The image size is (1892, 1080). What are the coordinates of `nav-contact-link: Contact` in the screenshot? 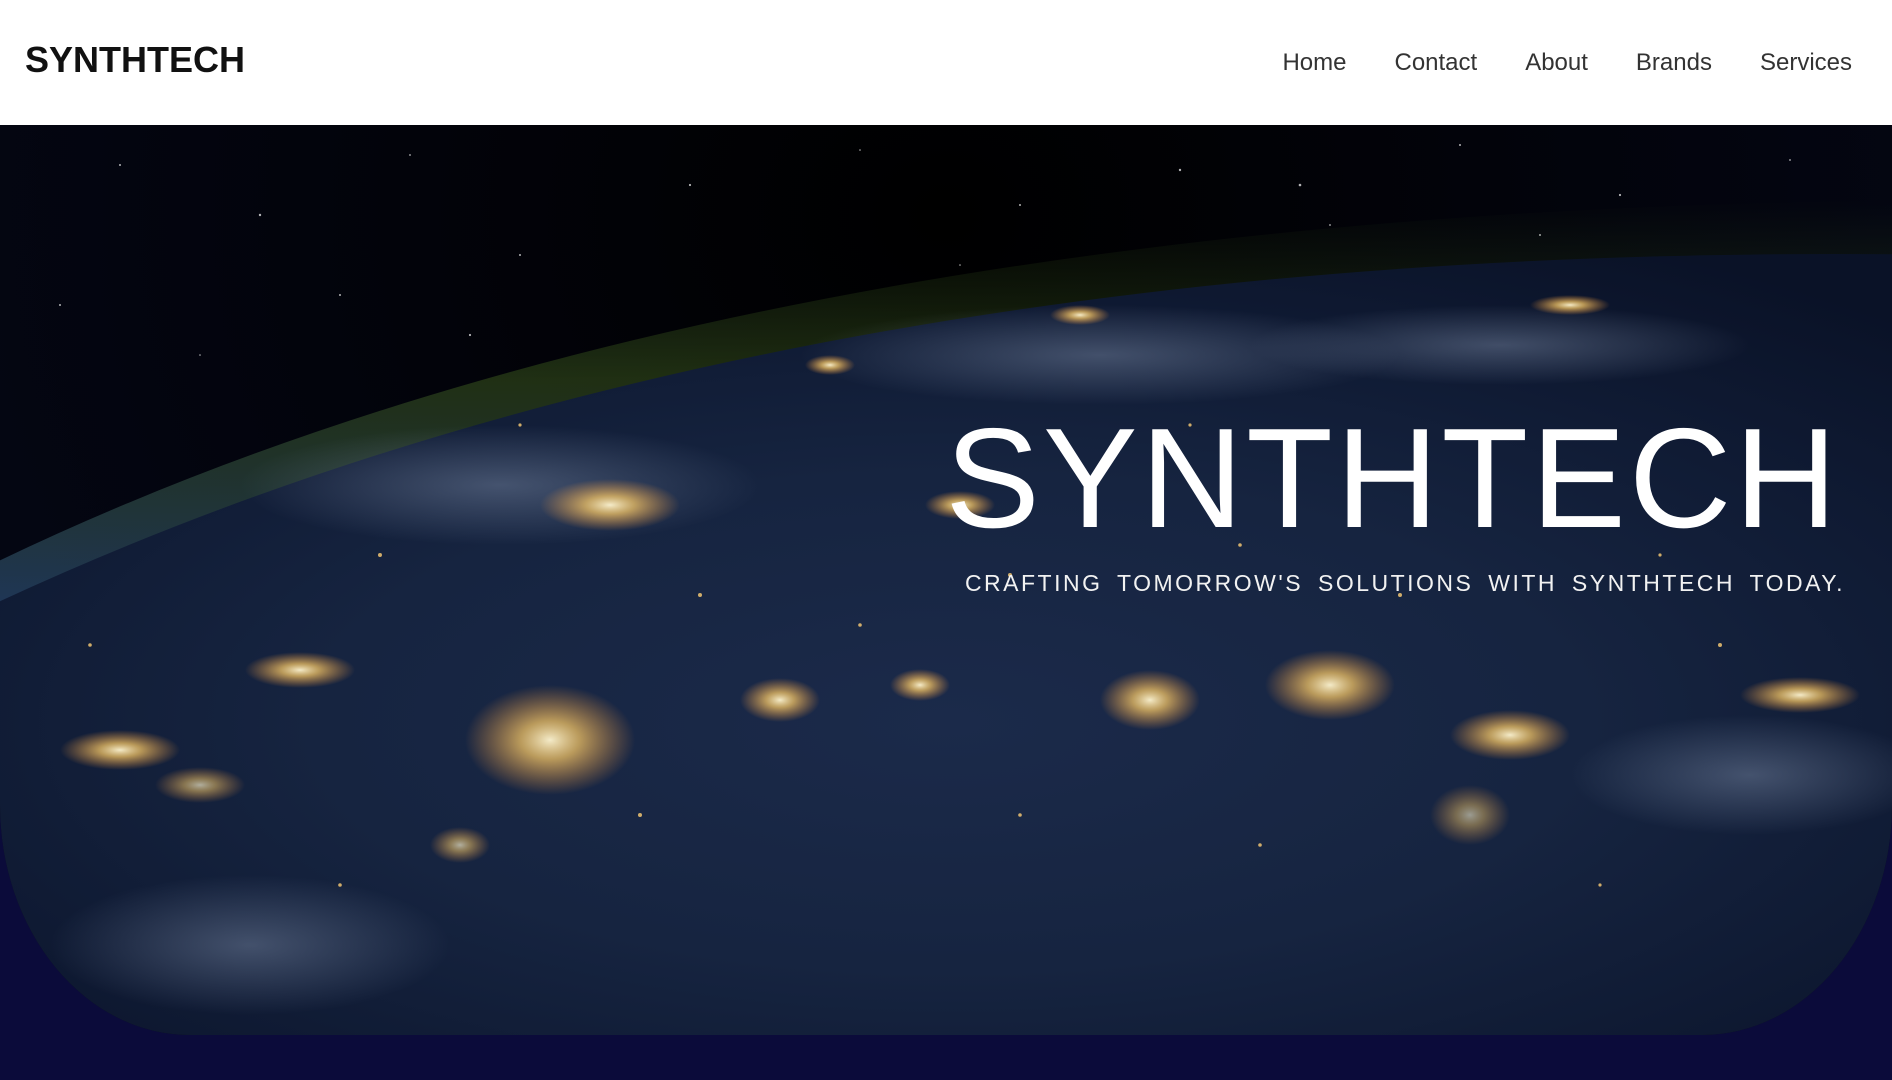 It's located at (1435, 63).